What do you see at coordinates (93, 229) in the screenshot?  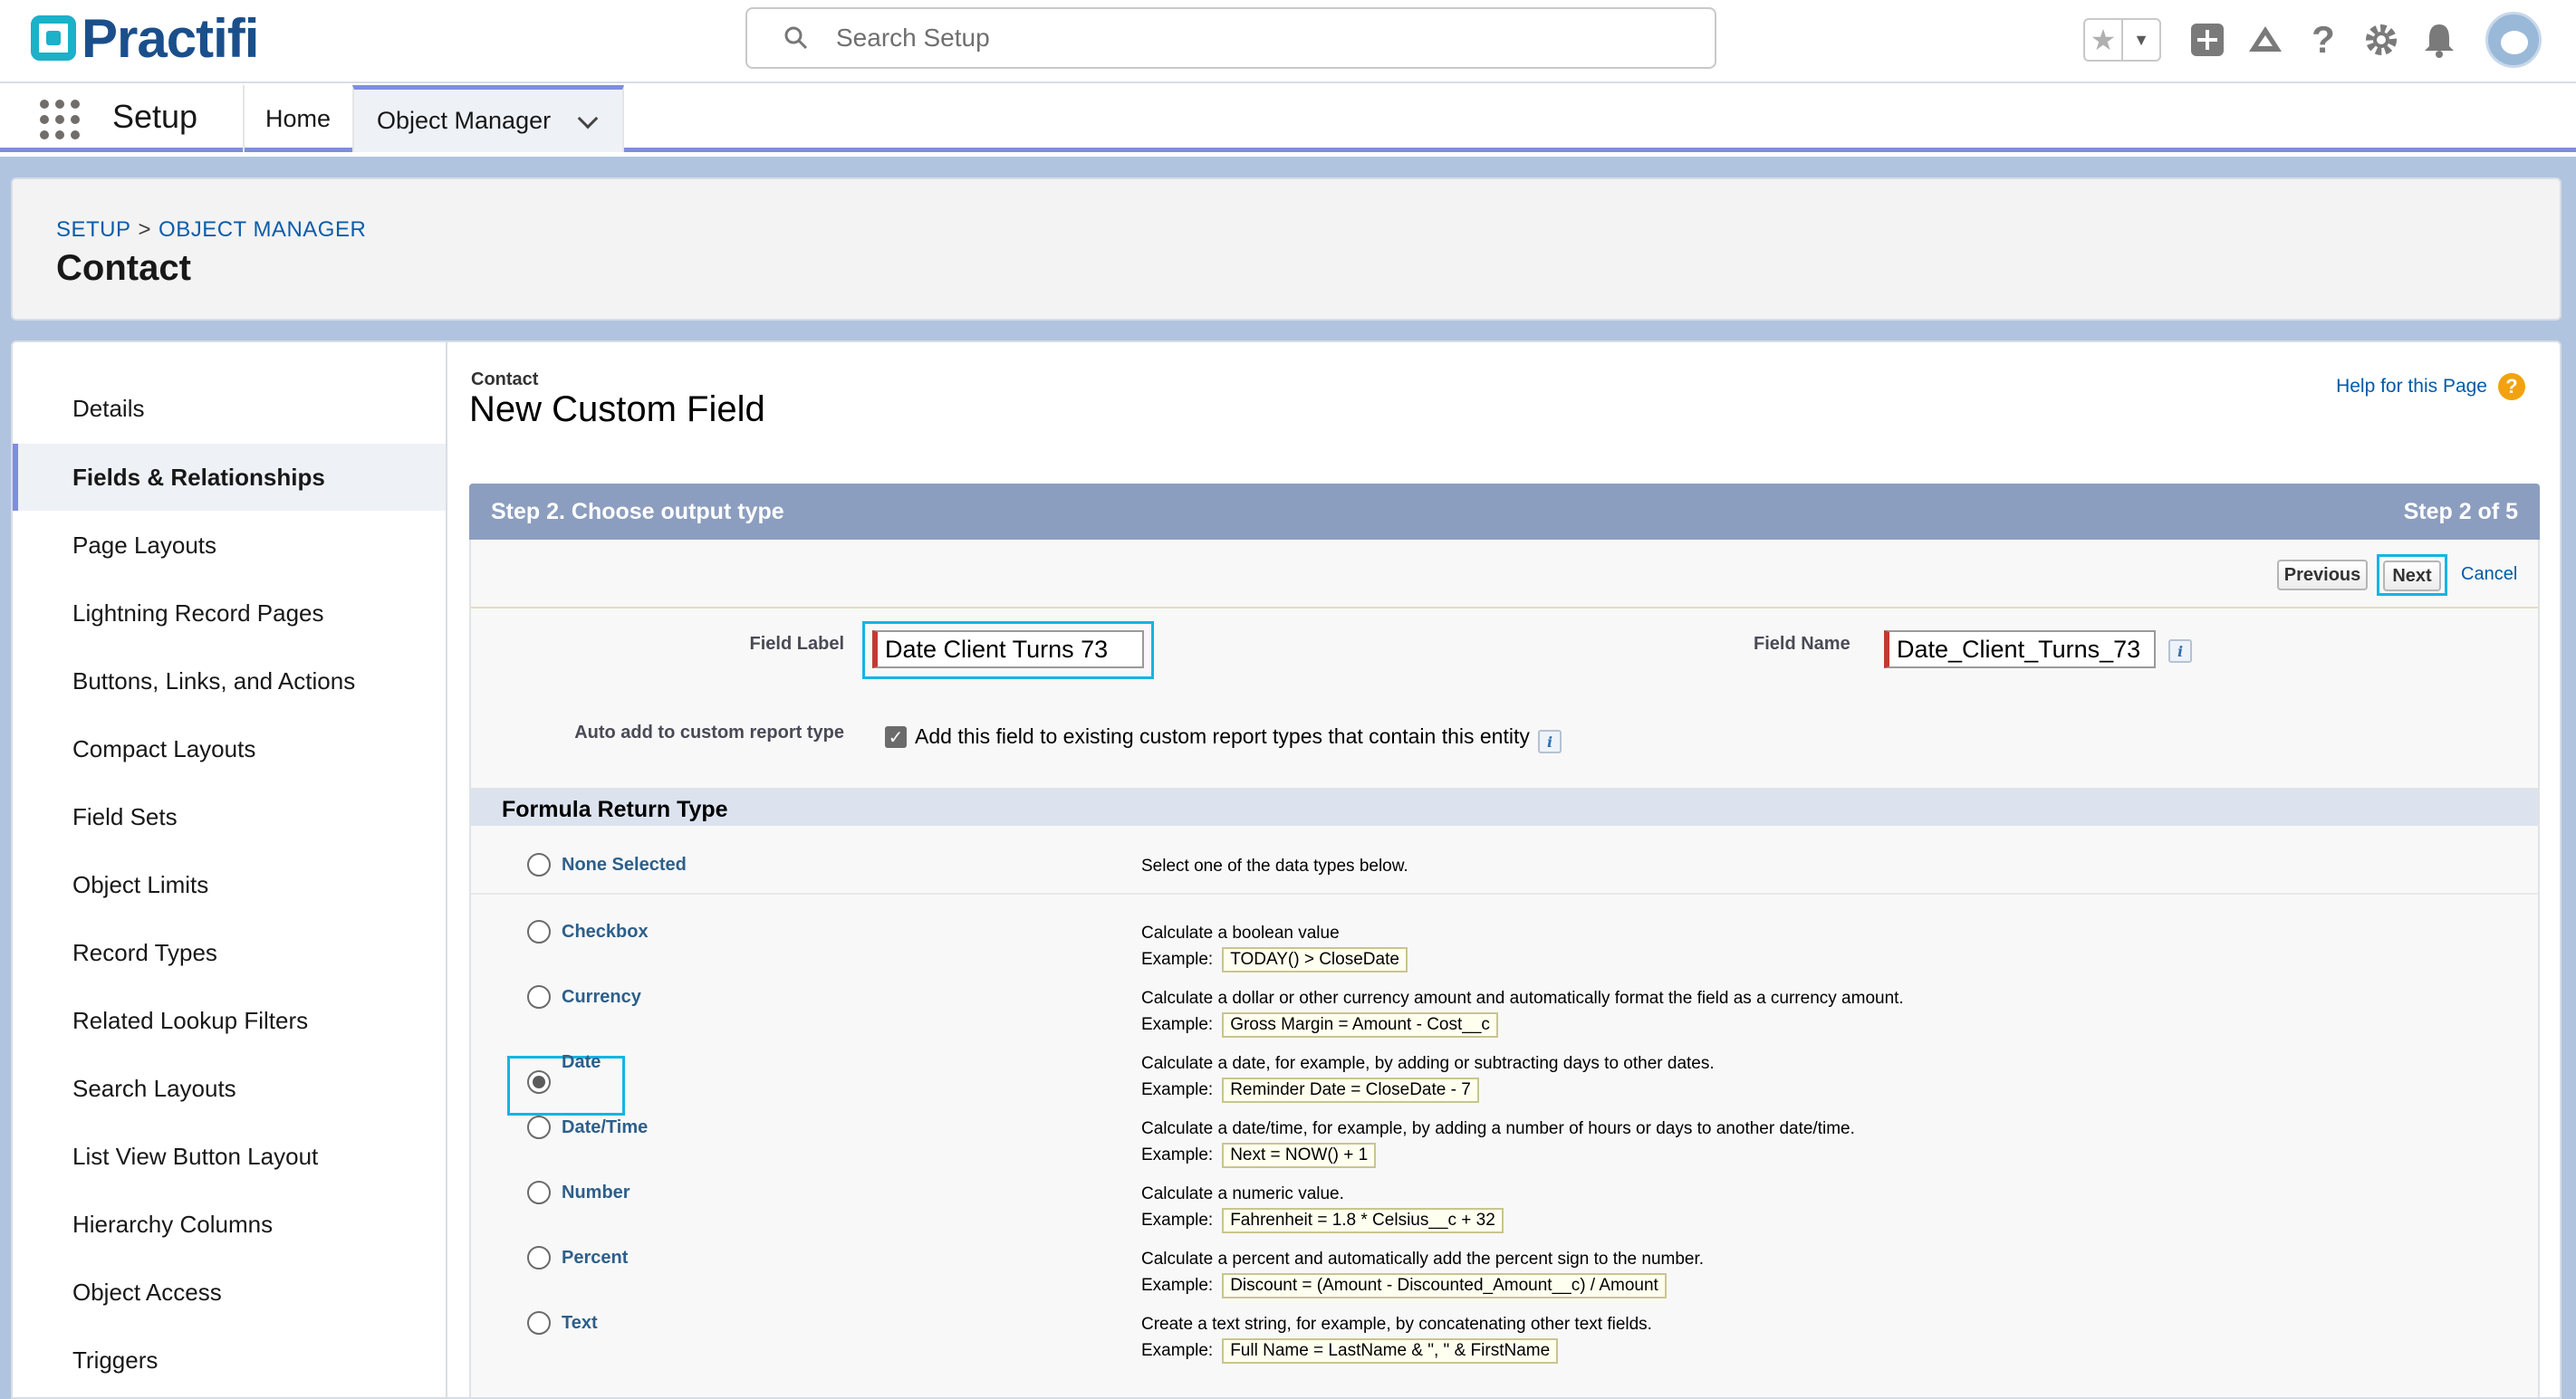 I see `breadcrumb-setup-link: SETUP` at bounding box center [93, 229].